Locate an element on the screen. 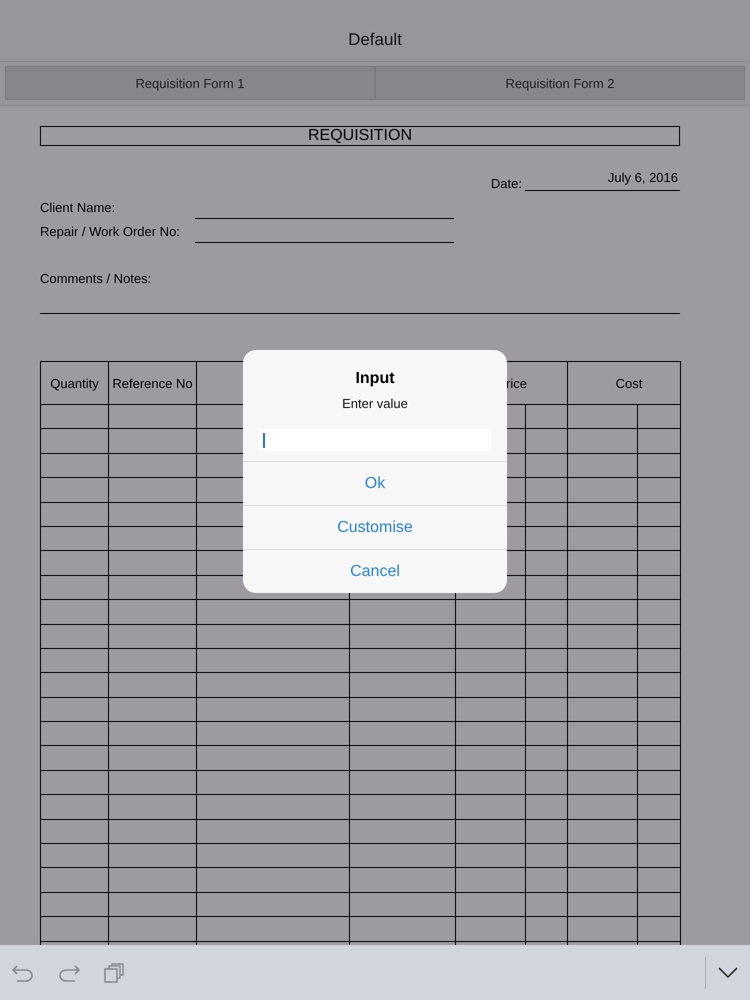 Image resolution: width=750 pixels, height=1000 pixels. dialog-message: Enter value is located at coordinates (375, 403).